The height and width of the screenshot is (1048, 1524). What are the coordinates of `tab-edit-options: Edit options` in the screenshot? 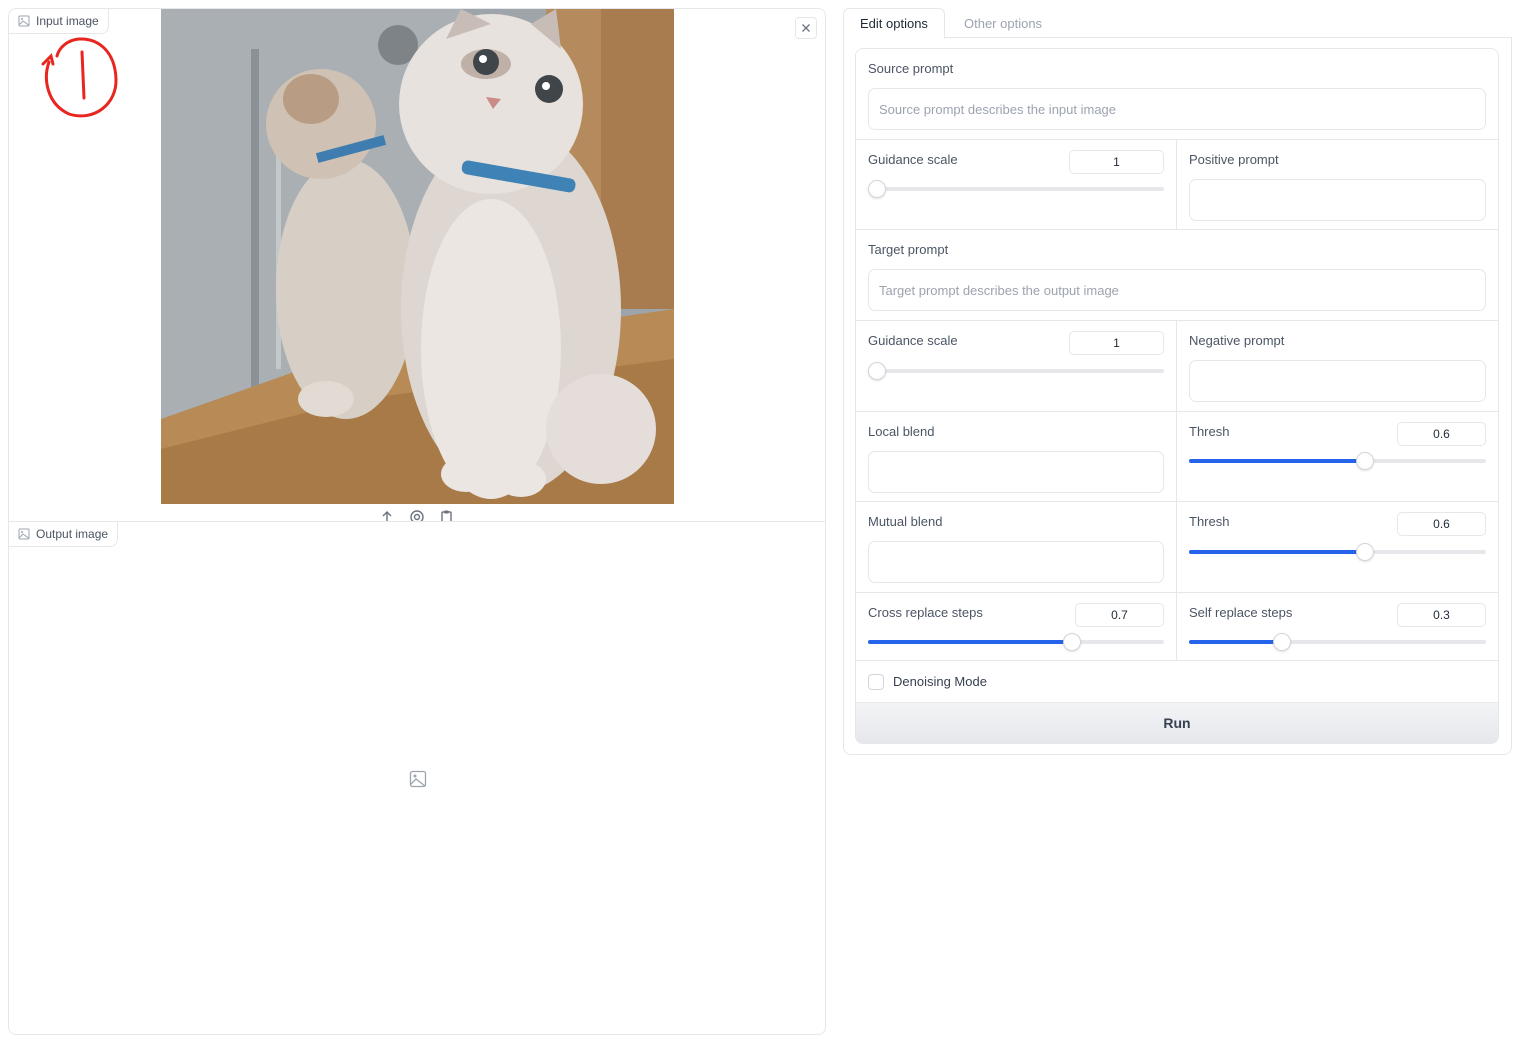 It's located at (894, 23).